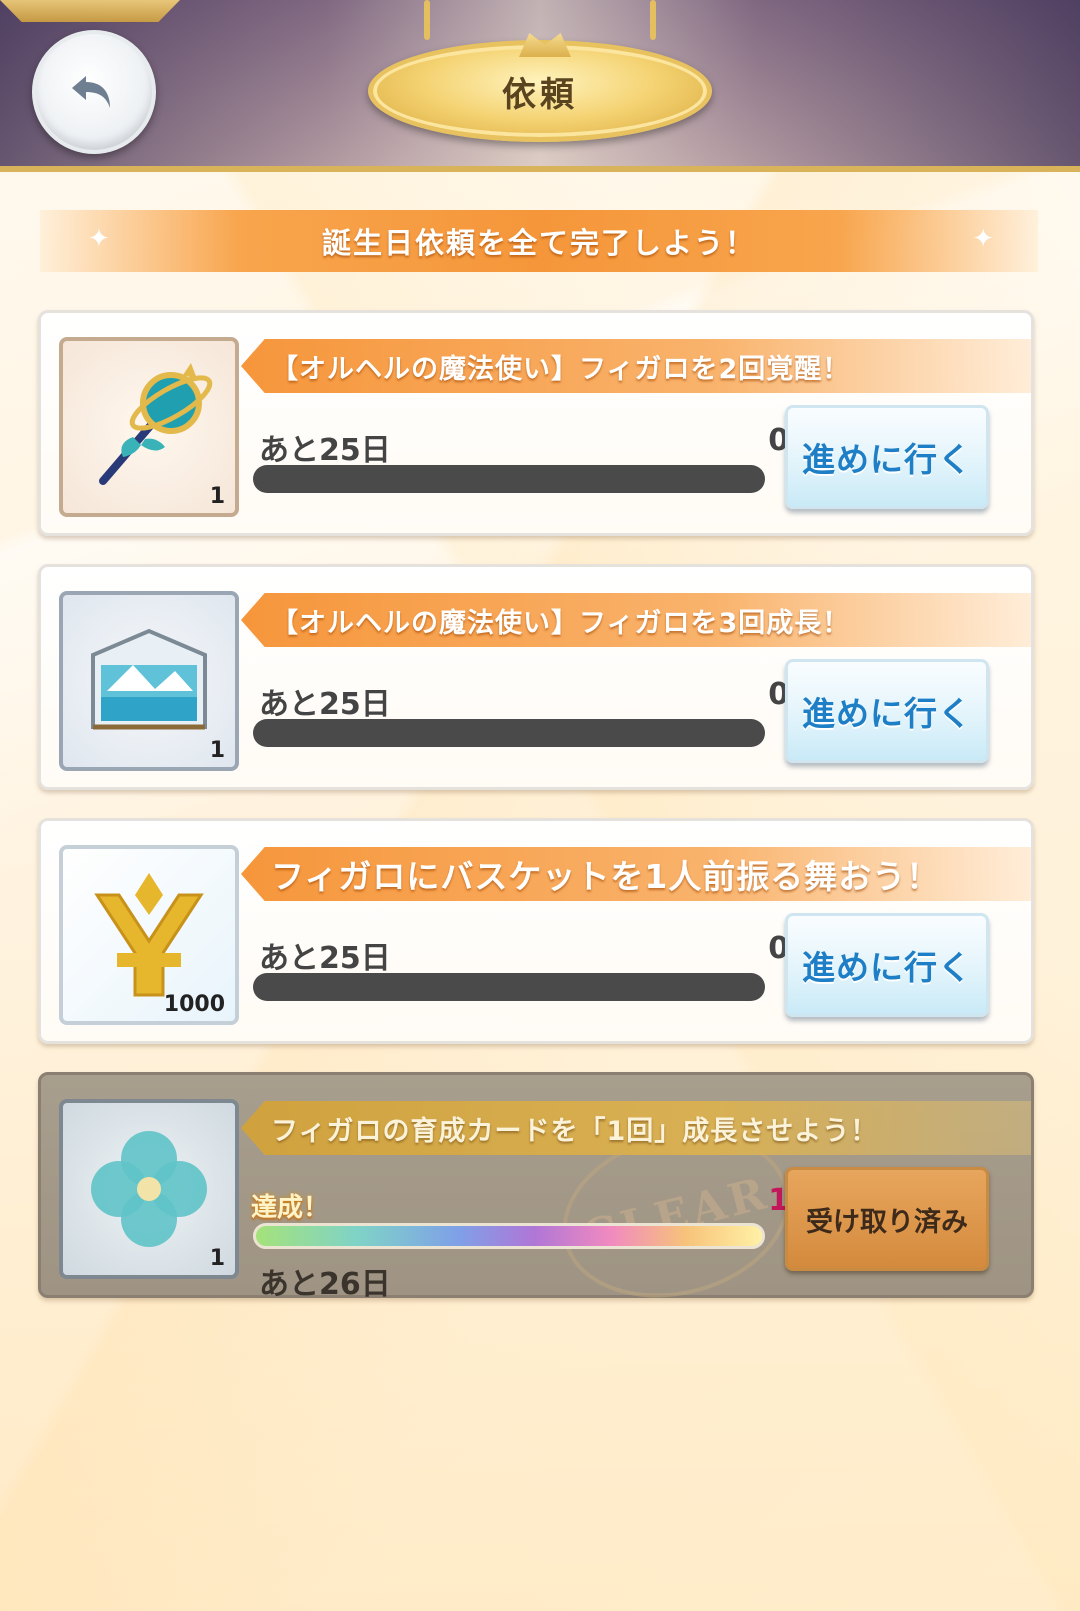 This screenshot has width=1080, height=1611. I want to click on chain-left, so click(427, 20).